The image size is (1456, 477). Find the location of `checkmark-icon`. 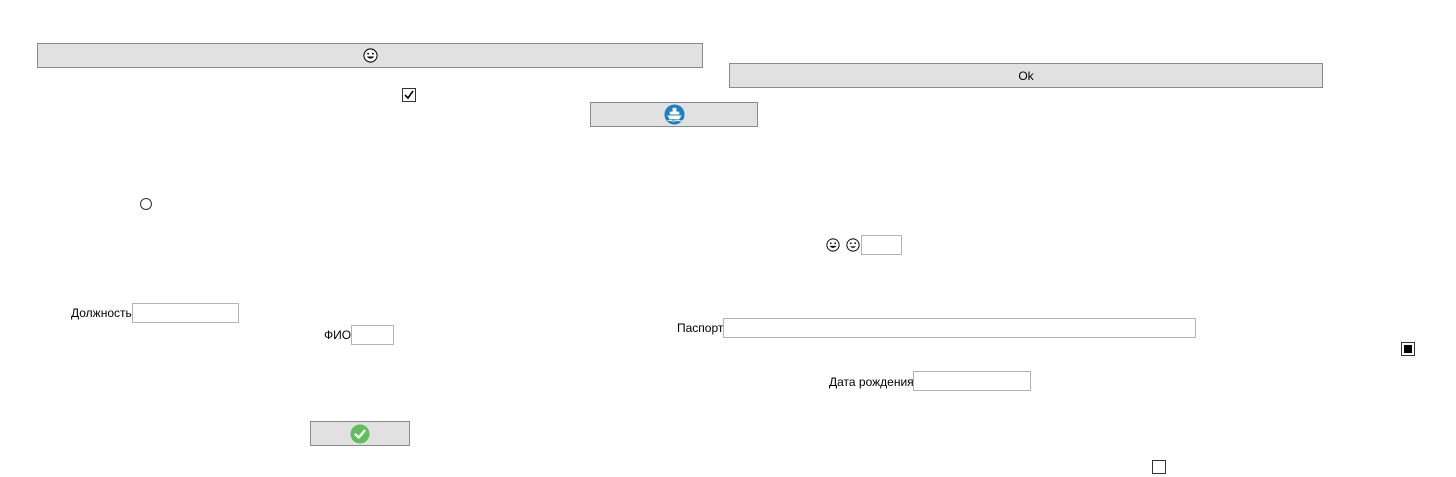

checkmark-icon is located at coordinates (409, 95).